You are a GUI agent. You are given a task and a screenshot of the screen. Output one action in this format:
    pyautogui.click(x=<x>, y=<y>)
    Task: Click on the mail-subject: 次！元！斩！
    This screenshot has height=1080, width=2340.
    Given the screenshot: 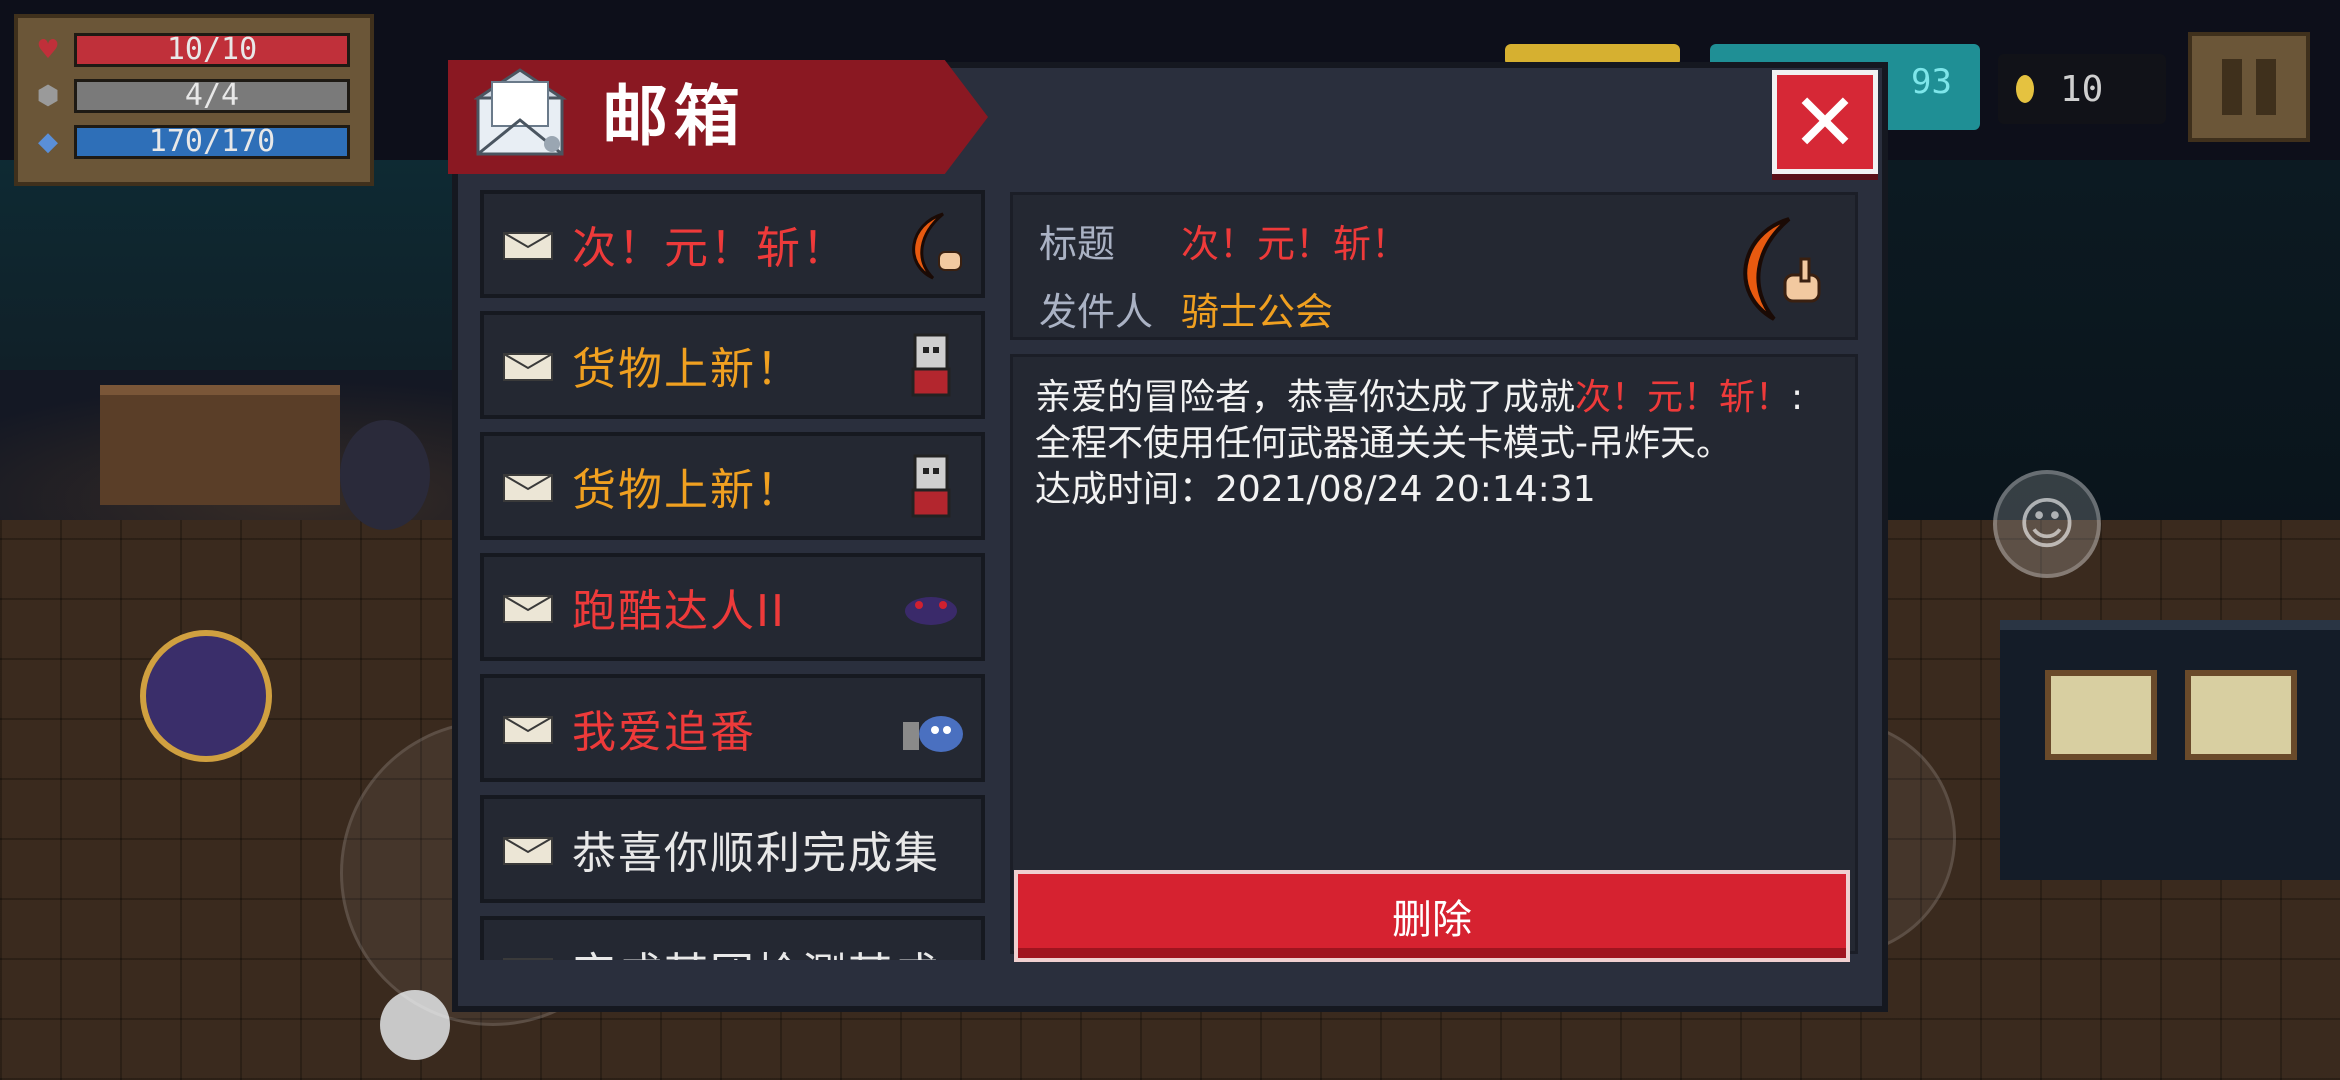 What is the action you would take?
    pyautogui.click(x=710, y=248)
    